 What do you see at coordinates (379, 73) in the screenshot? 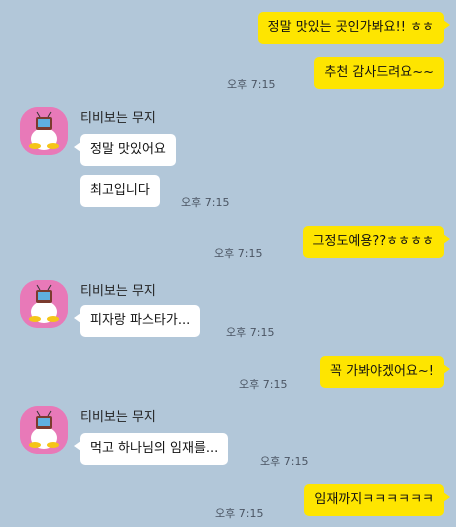
I see `my-message-bubble: 추천 감사드려요~~` at bounding box center [379, 73].